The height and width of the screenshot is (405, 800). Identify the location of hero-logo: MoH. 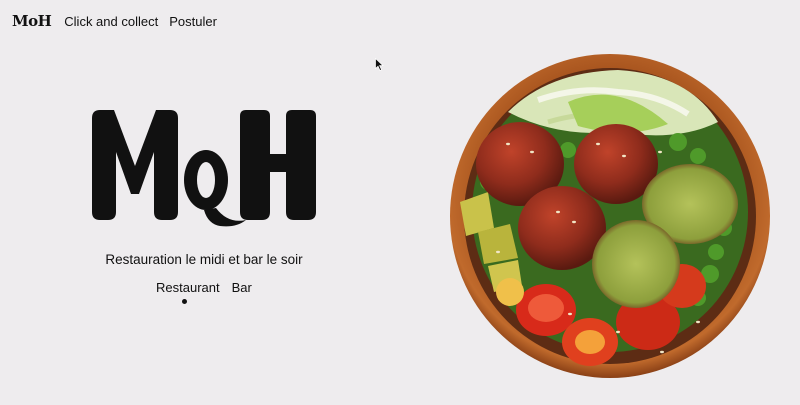
(204, 166).